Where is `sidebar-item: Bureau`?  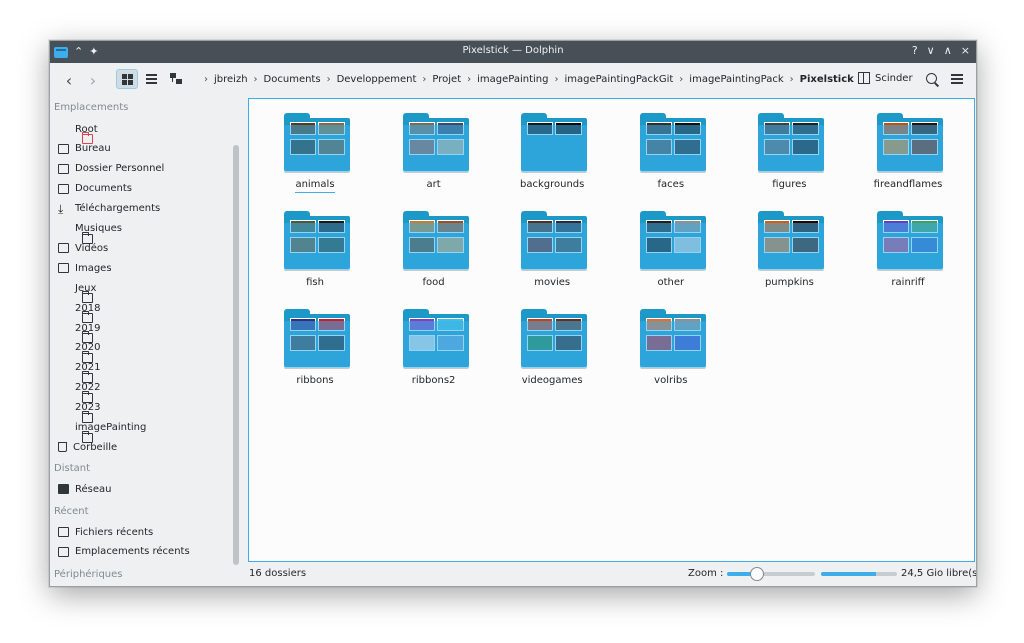 sidebar-item: Bureau is located at coordinates (84, 149).